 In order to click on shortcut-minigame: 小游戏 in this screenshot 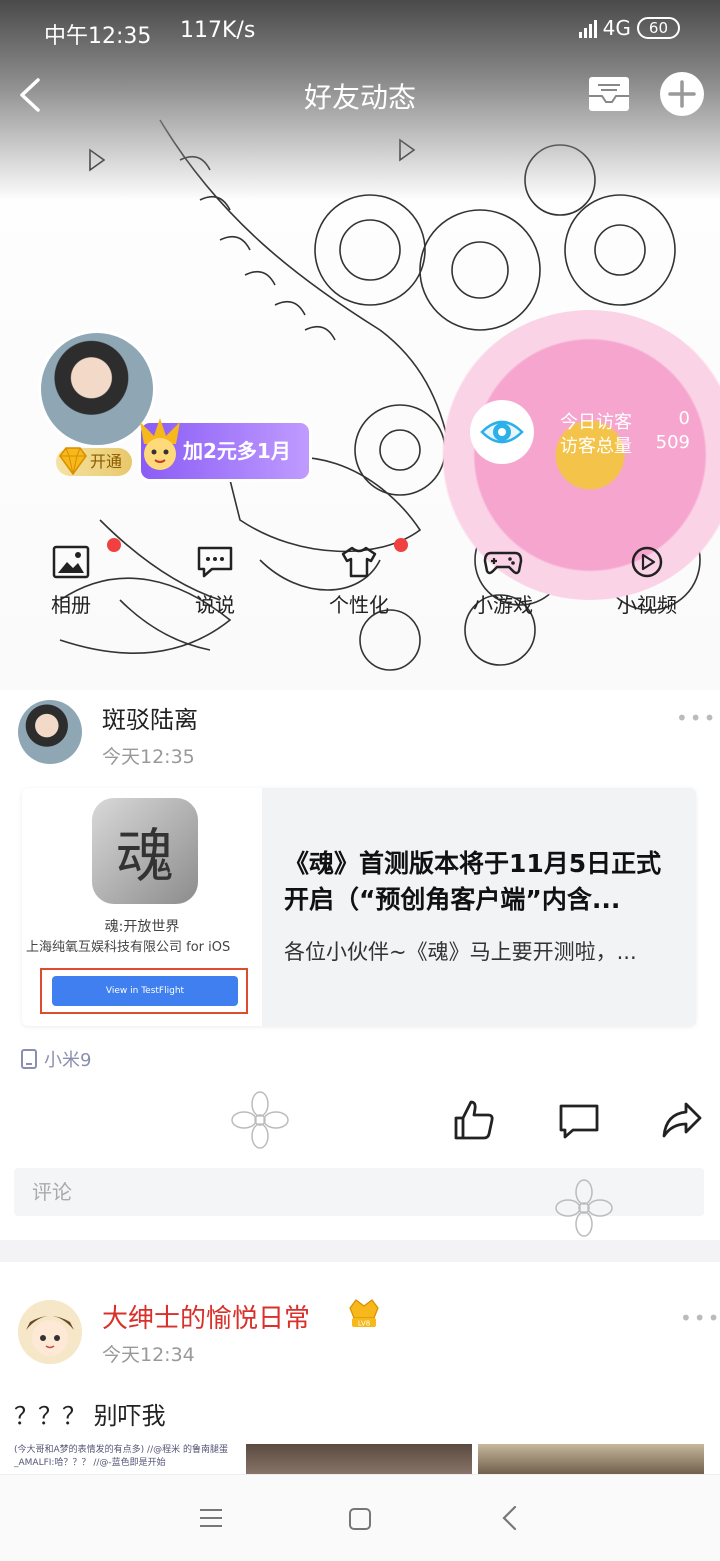, I will do `click(503, 581)`.